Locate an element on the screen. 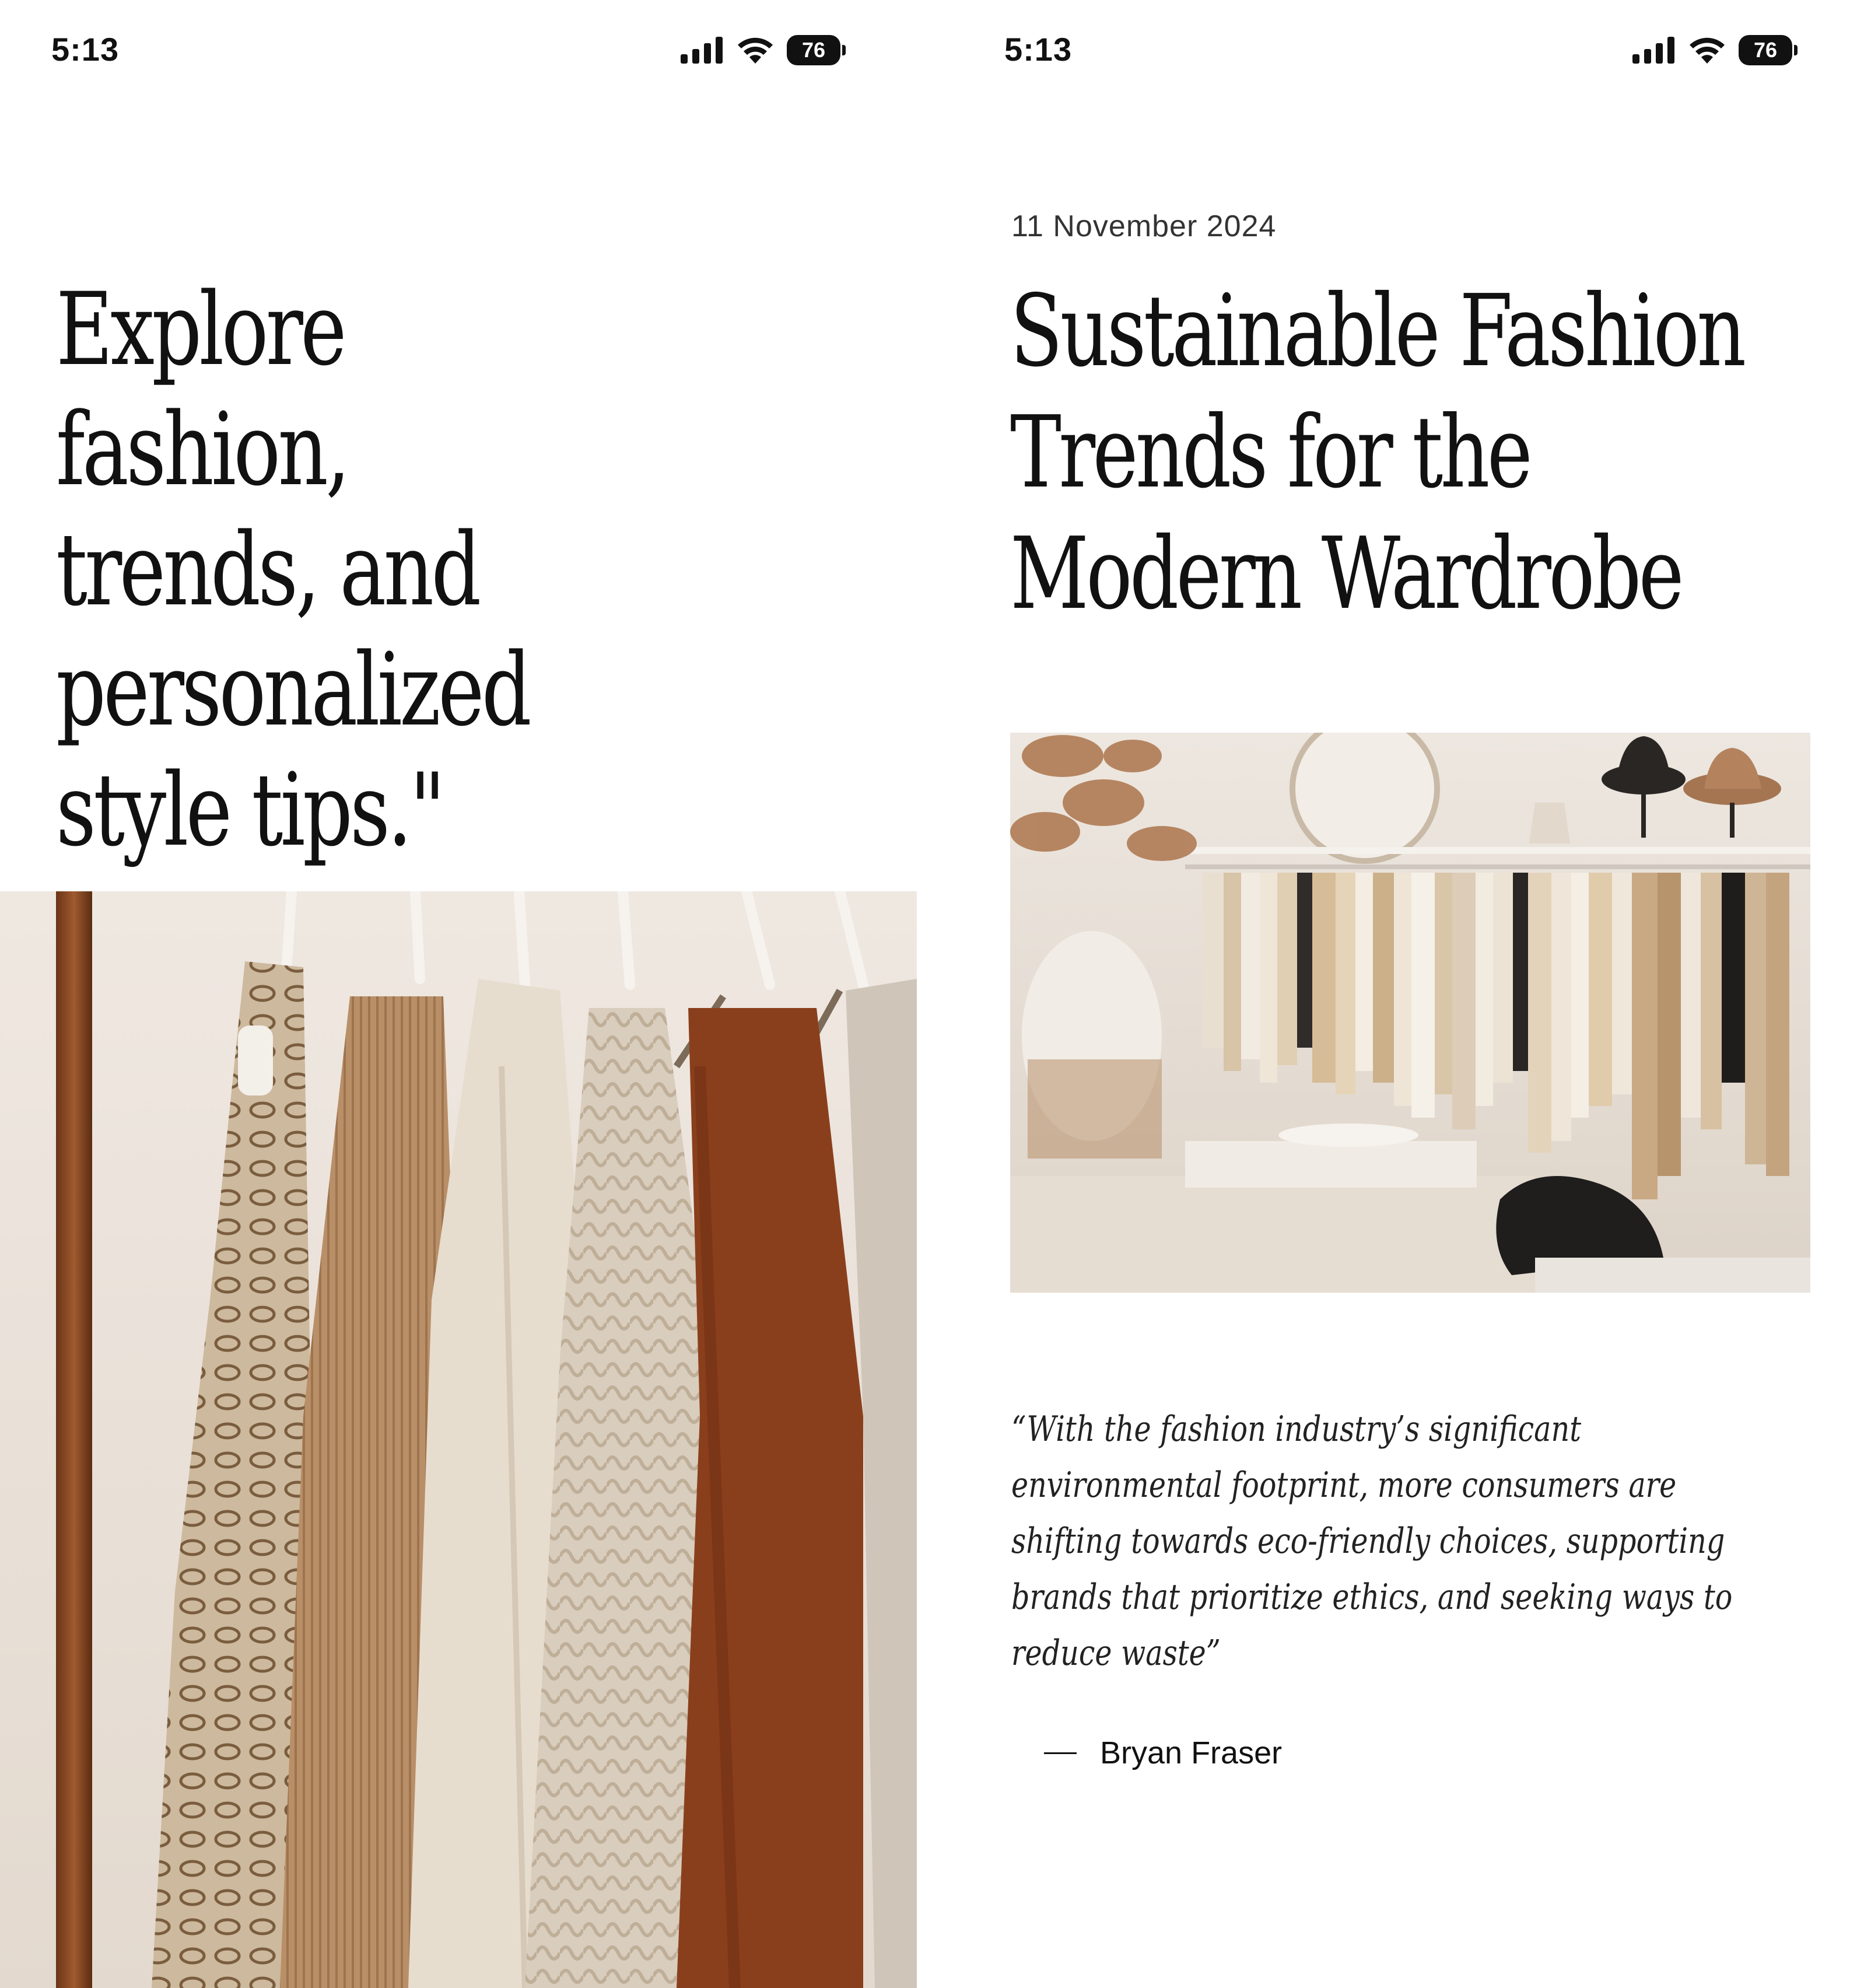 This screenshot has height=1988, width=1871. quote-attribution: Bryan Fraser is located at coordinates (1163, 1753).